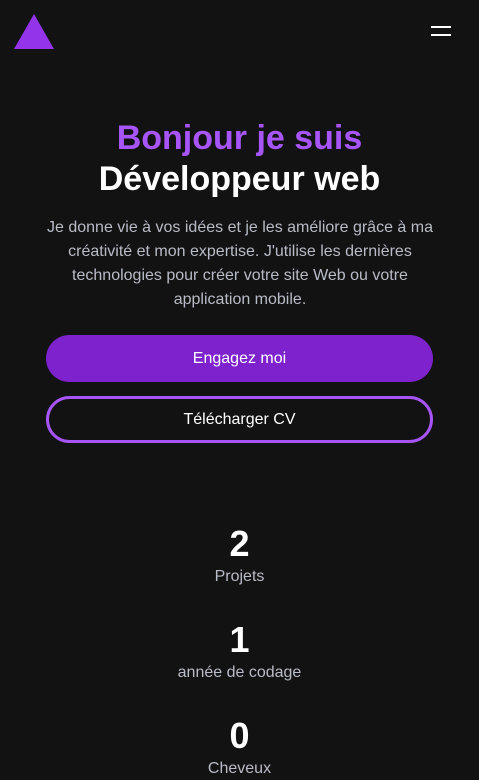  What do you see at coordinates (239, 735) in the screenshot?
I see `stat-value: 0` at bounding box center [239, 735].